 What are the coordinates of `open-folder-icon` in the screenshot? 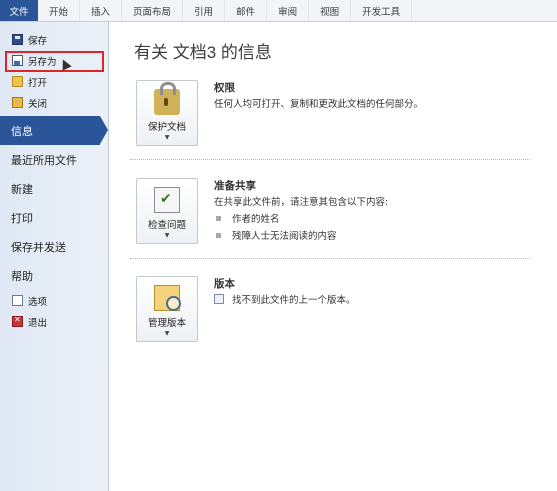 It's located at (17, 81).